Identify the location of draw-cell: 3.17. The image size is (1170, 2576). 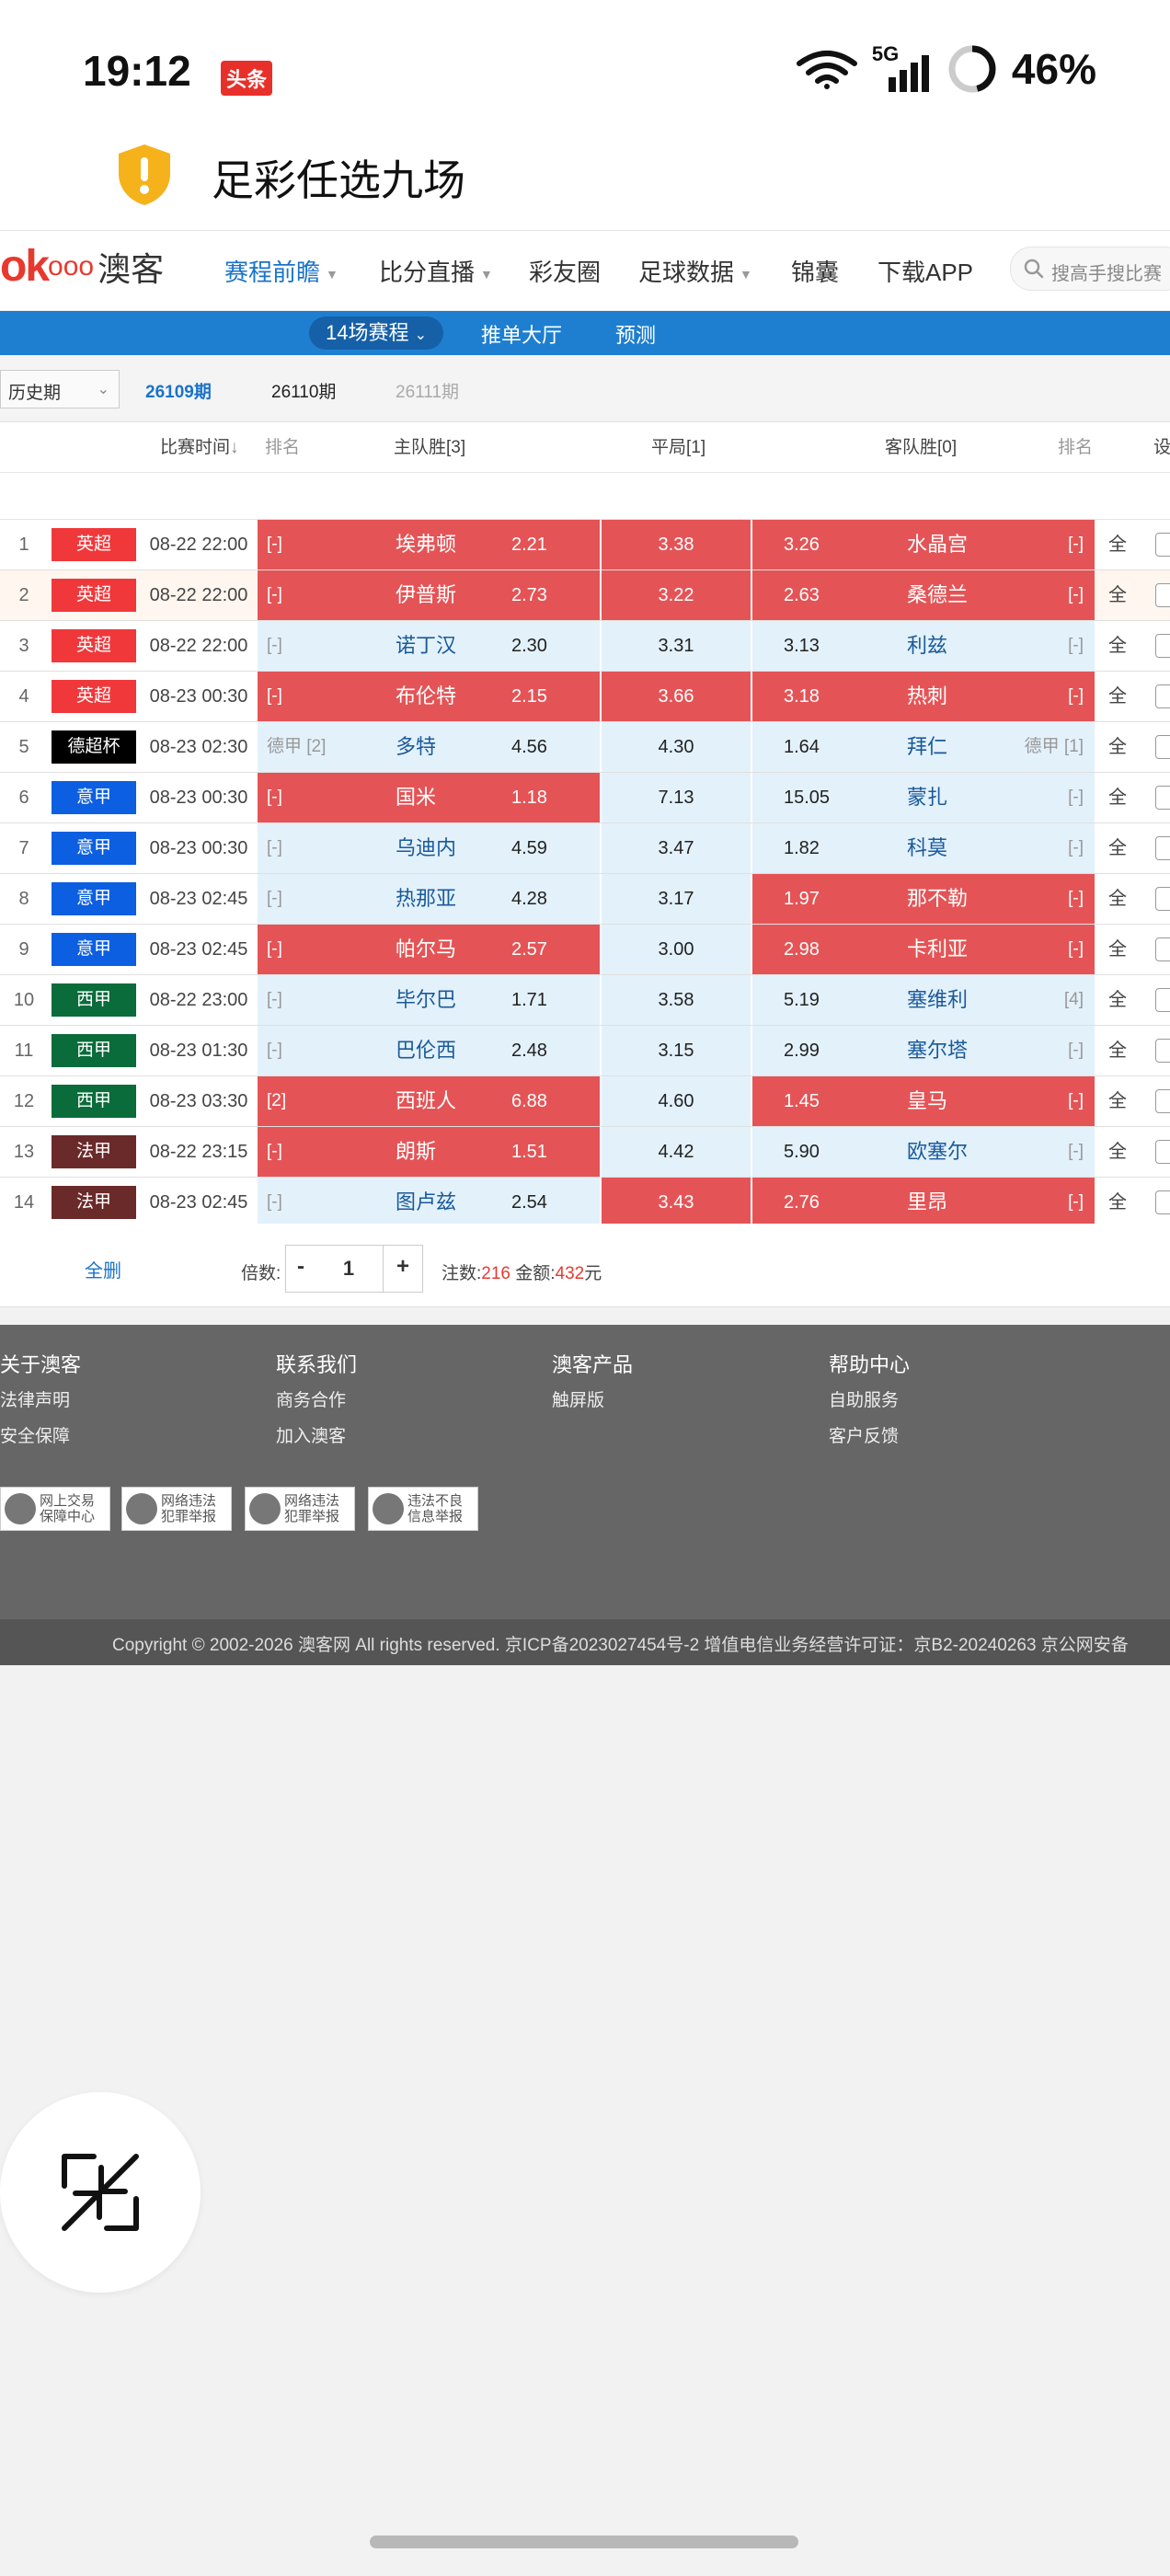
(676, 899).